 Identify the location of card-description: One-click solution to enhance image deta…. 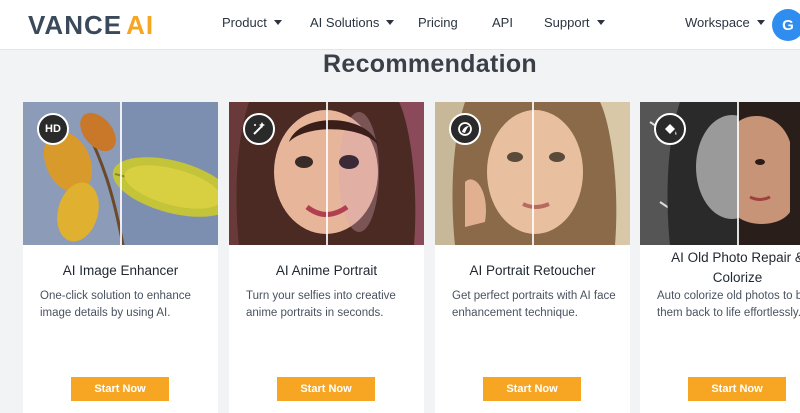
(115, 304).